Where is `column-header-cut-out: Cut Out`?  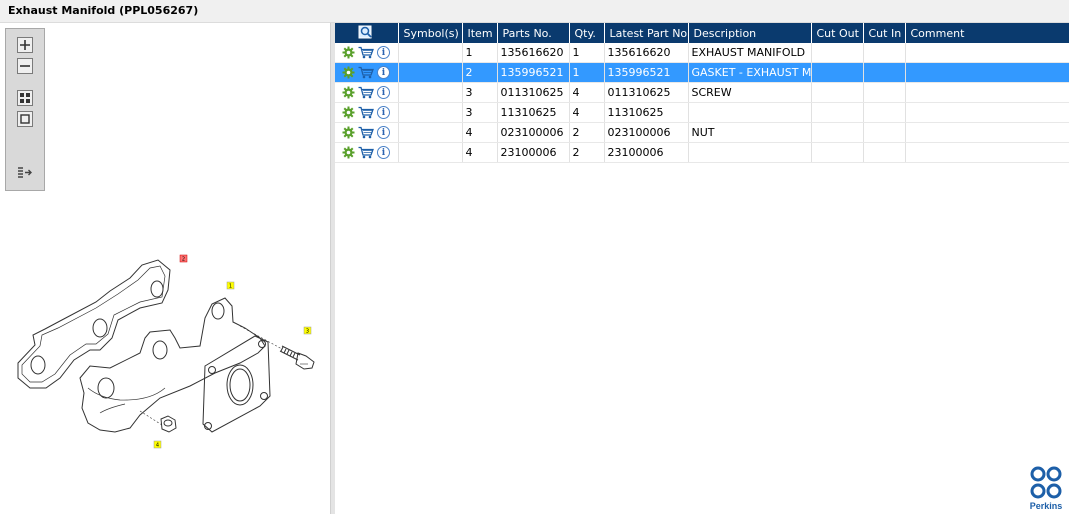 column-header-cut-out: Cut Out is located at coordinates (837, 33).